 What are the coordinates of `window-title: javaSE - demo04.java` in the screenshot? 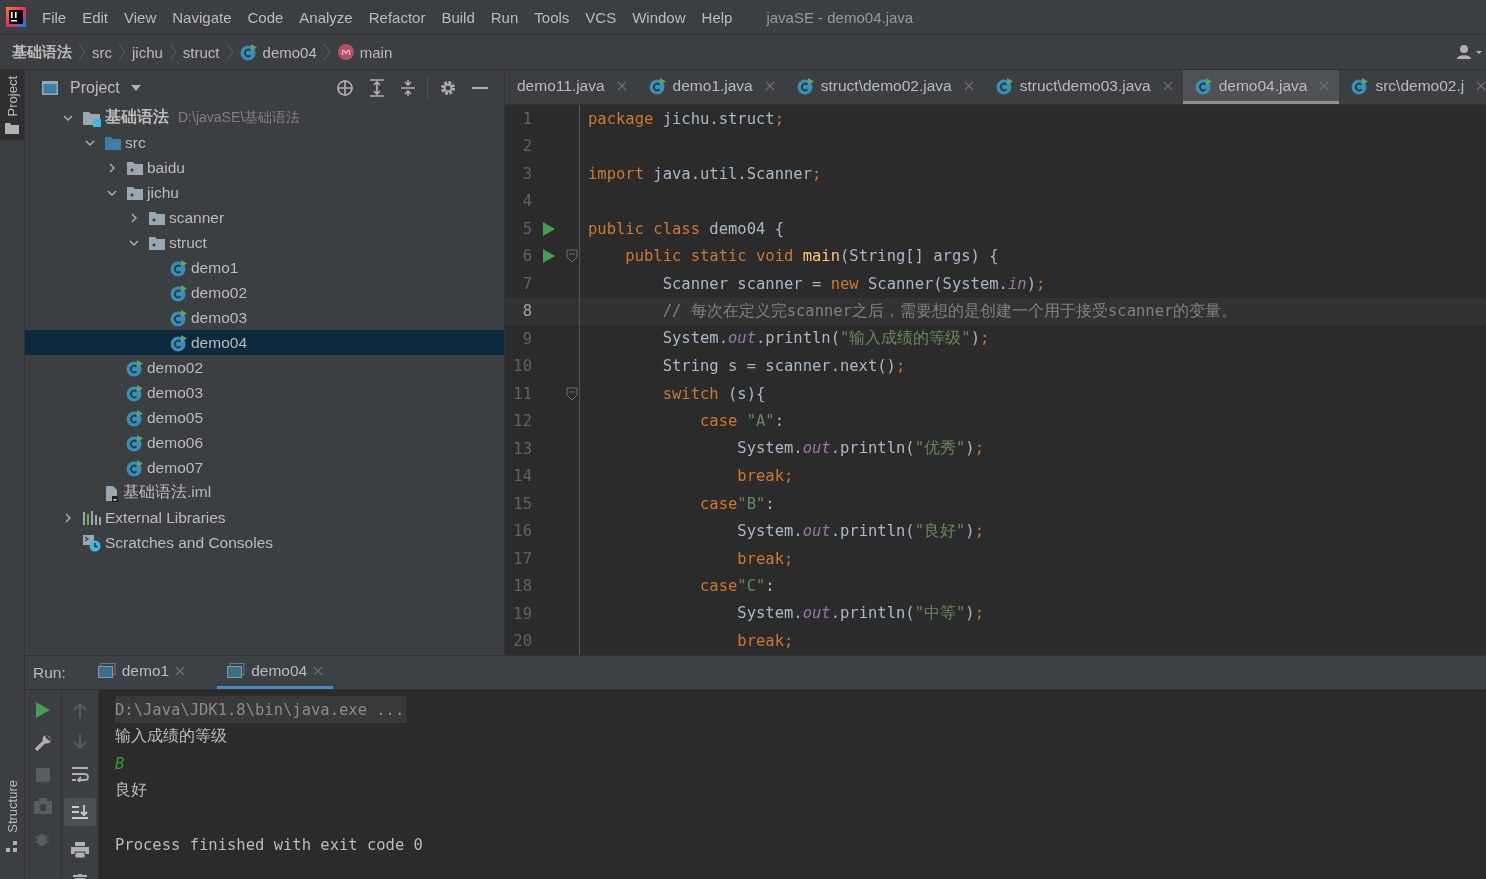 It's located at (840, 17).